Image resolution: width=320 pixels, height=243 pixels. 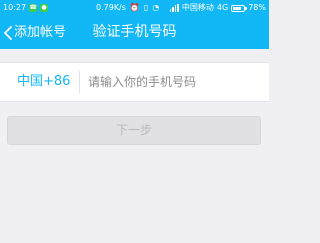 What do you see at coordinates (197, 7) in the screenshot?
I see `status-carrier: 中国移动` at bounding box center [197, 7].